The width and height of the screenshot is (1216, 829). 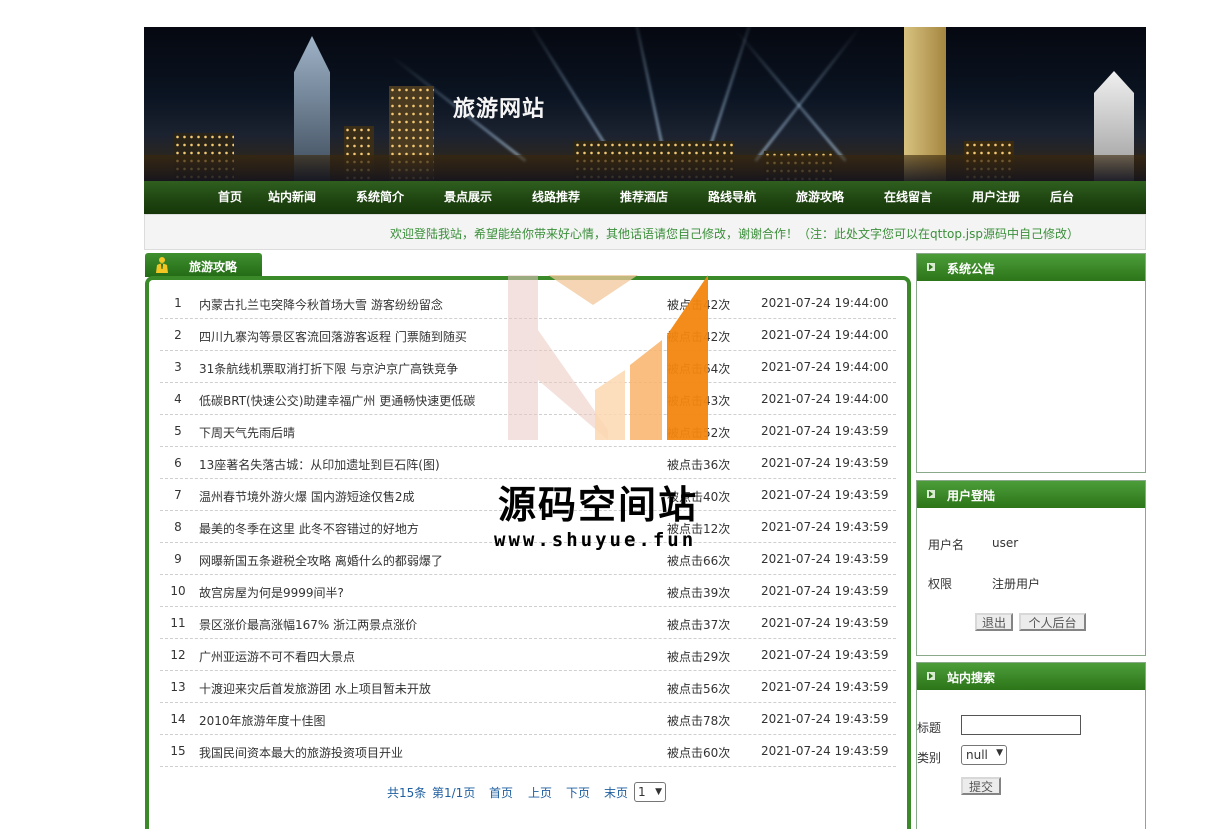 I want to click on nav-messages: 在线留言, so click(x=908, y=197).